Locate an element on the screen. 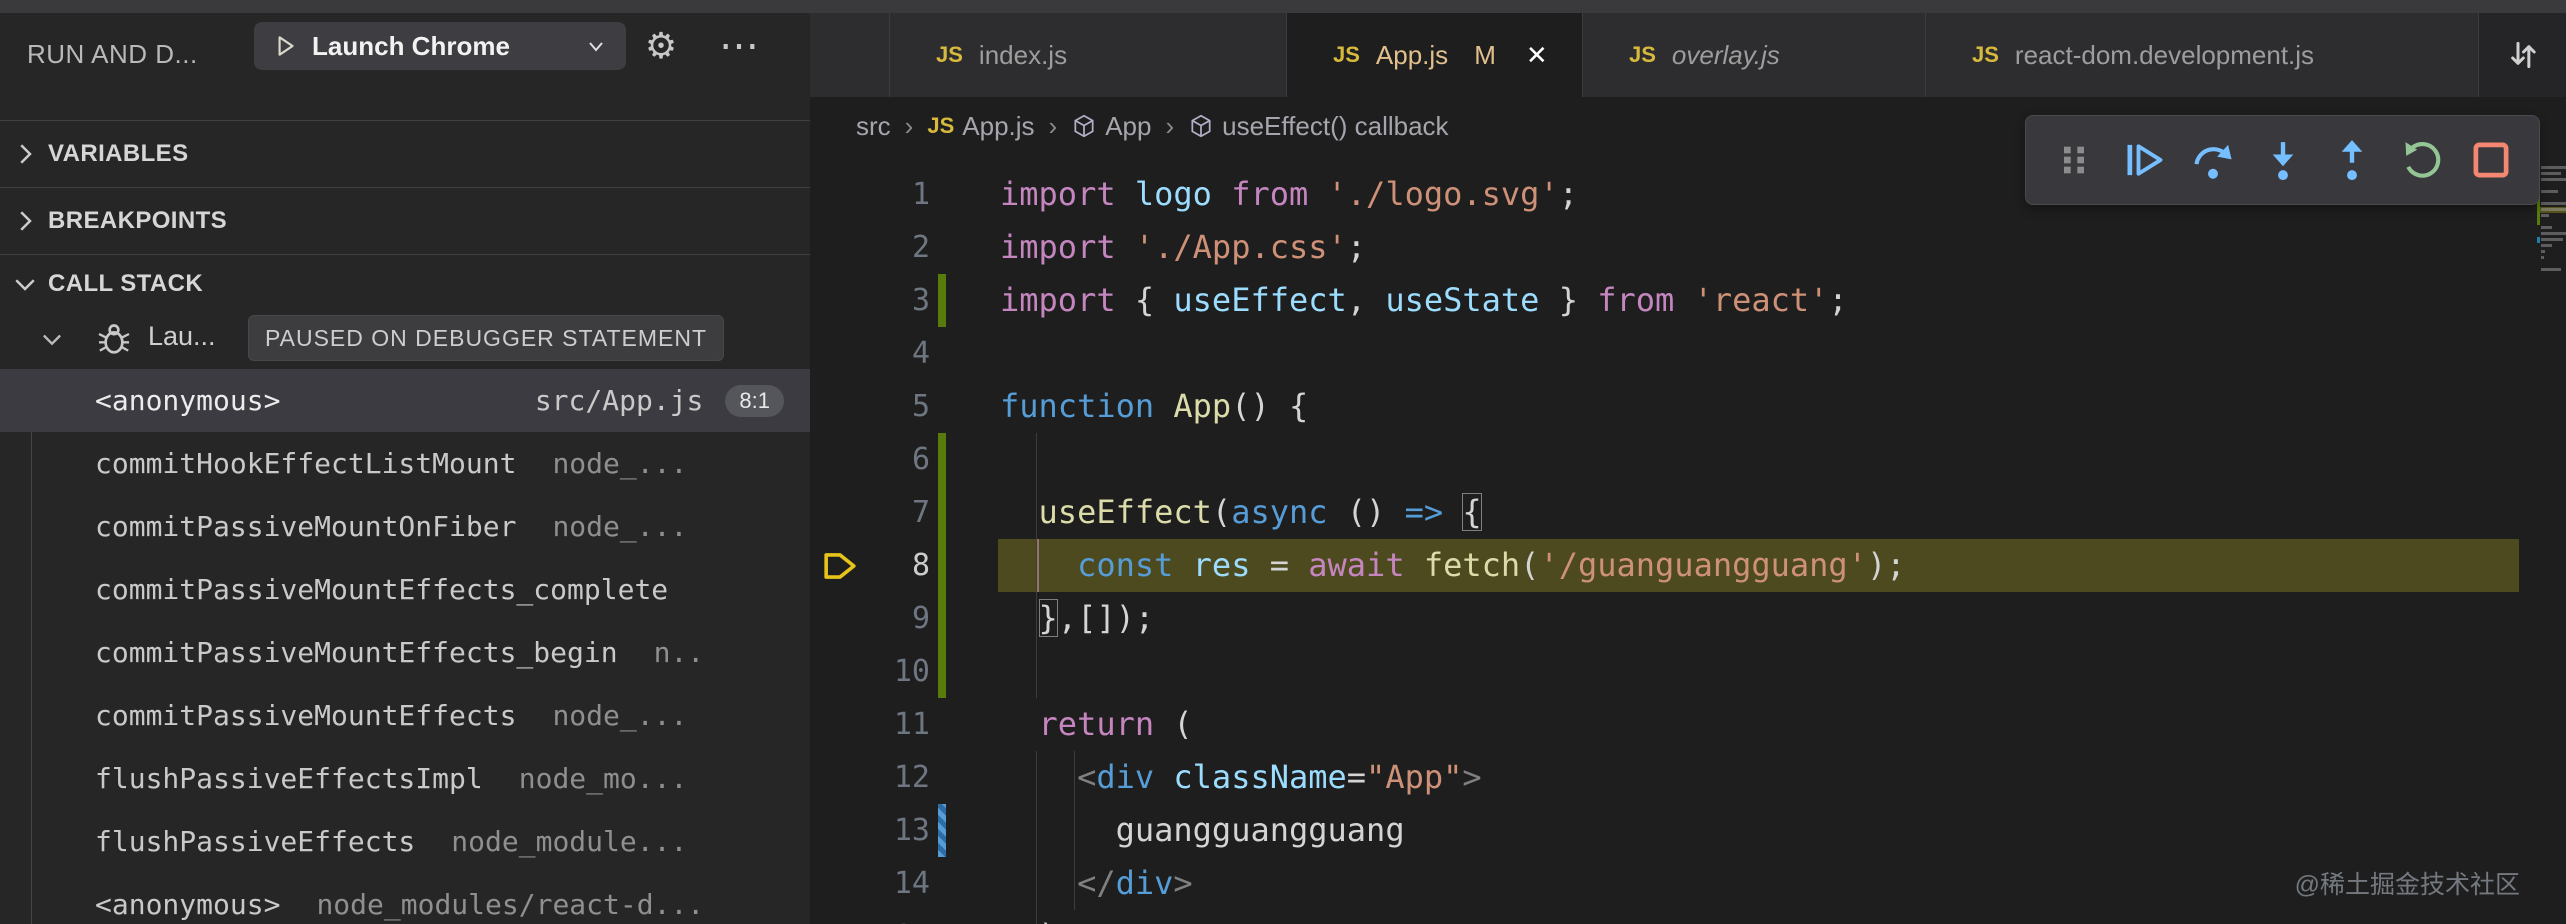  tab-react-dom.development.js: JS react-dom.development.js is located at coordinates (2202, 55).